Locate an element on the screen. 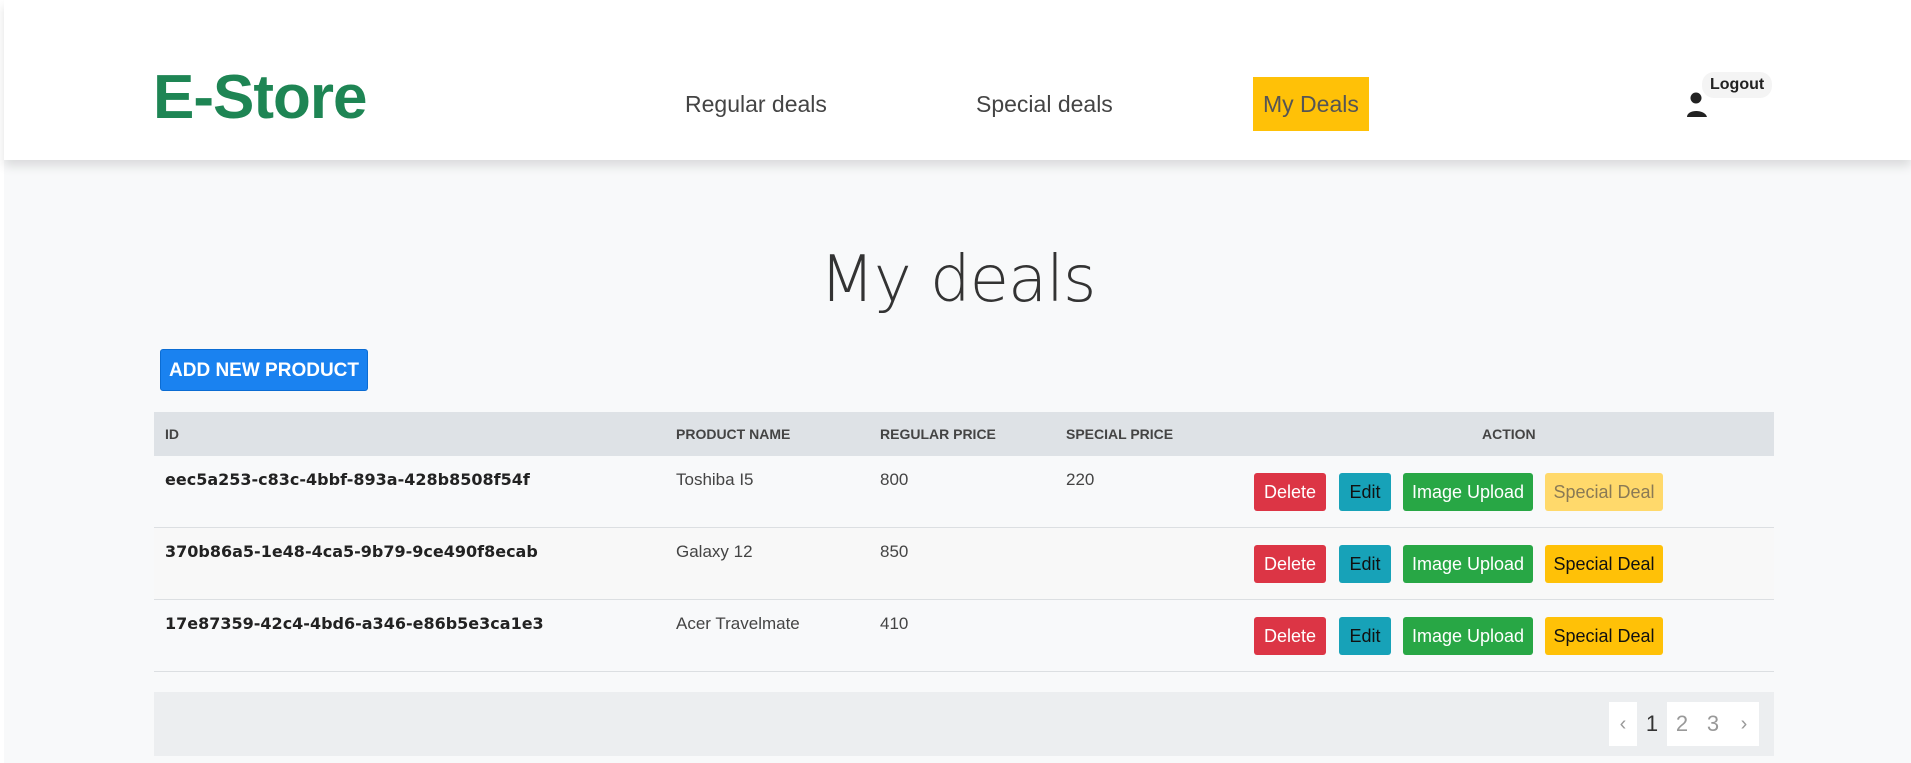 The image size is (1911, 763). page-title: My deals is located at coordinates (958, 280).